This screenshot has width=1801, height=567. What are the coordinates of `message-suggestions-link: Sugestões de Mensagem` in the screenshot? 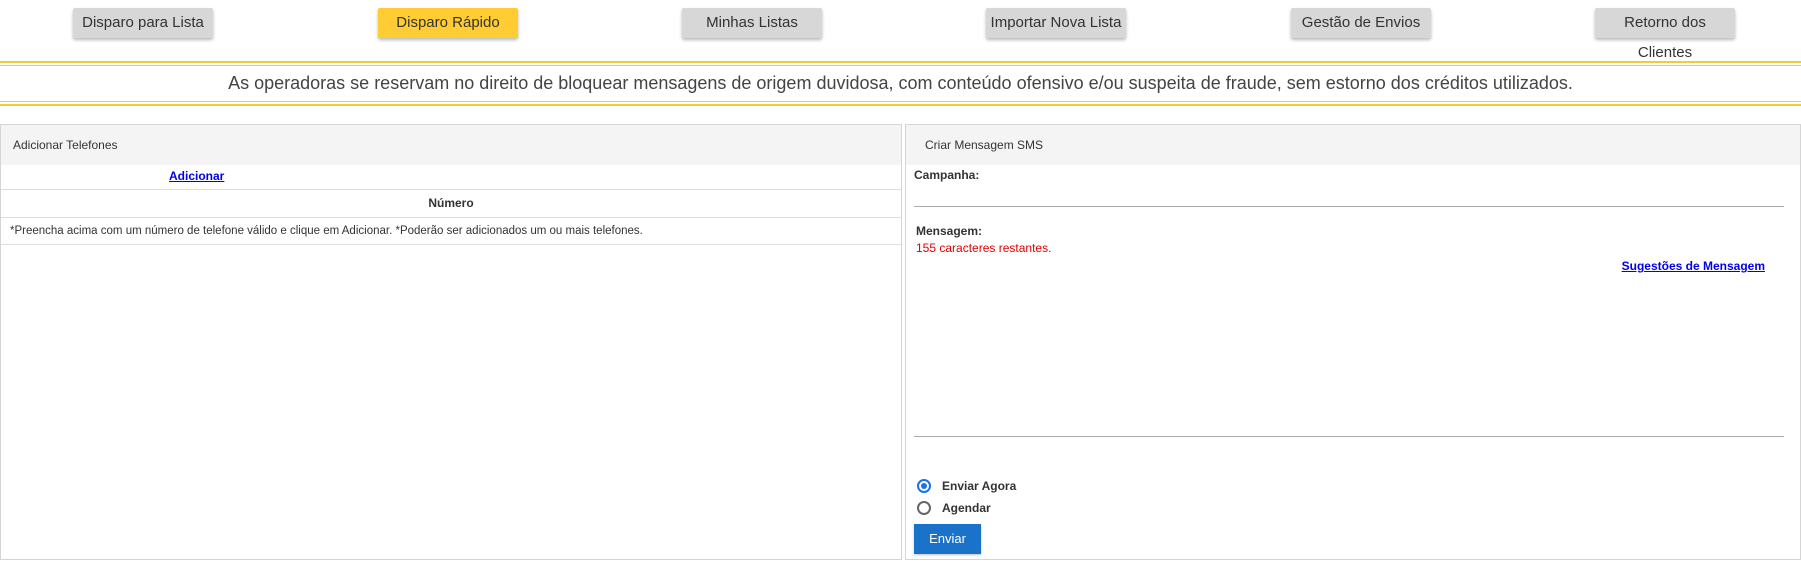 It's located at (1693, 266).